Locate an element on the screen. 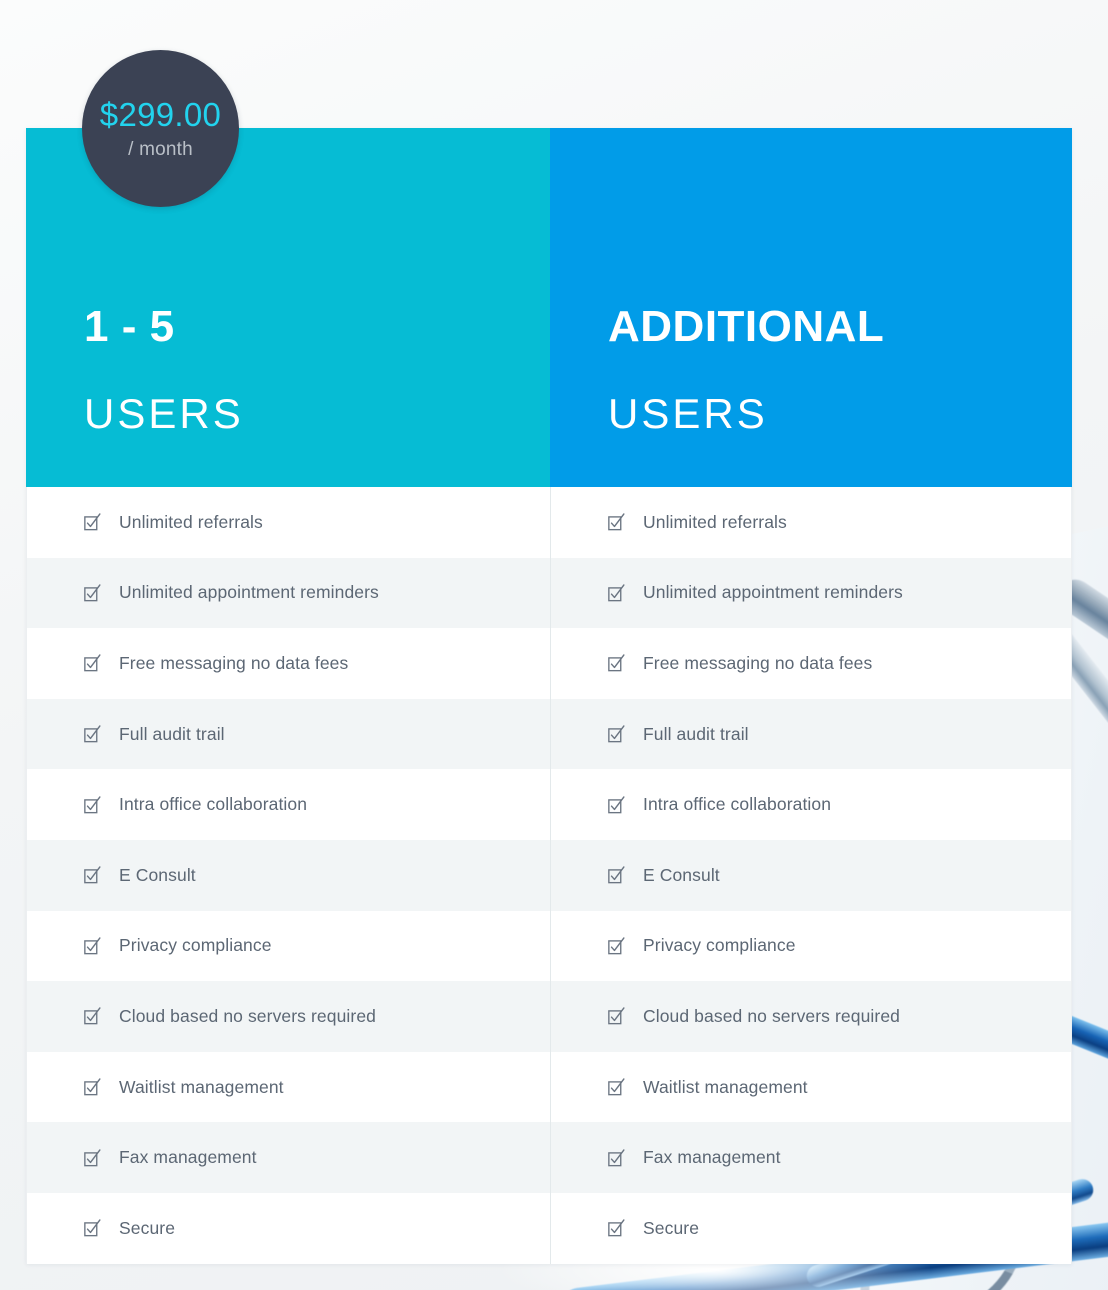  feature-cell-plan-additional-users: Unlimited appointment reminders is located at coordinates (811, 593).